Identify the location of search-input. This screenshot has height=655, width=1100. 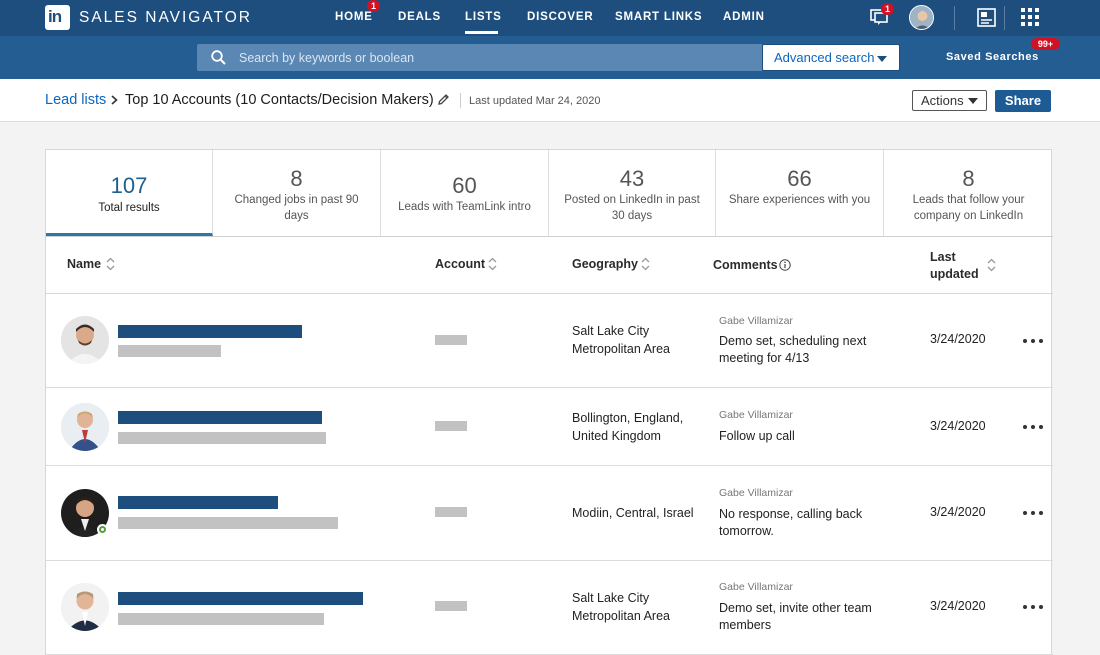
(494, 57).